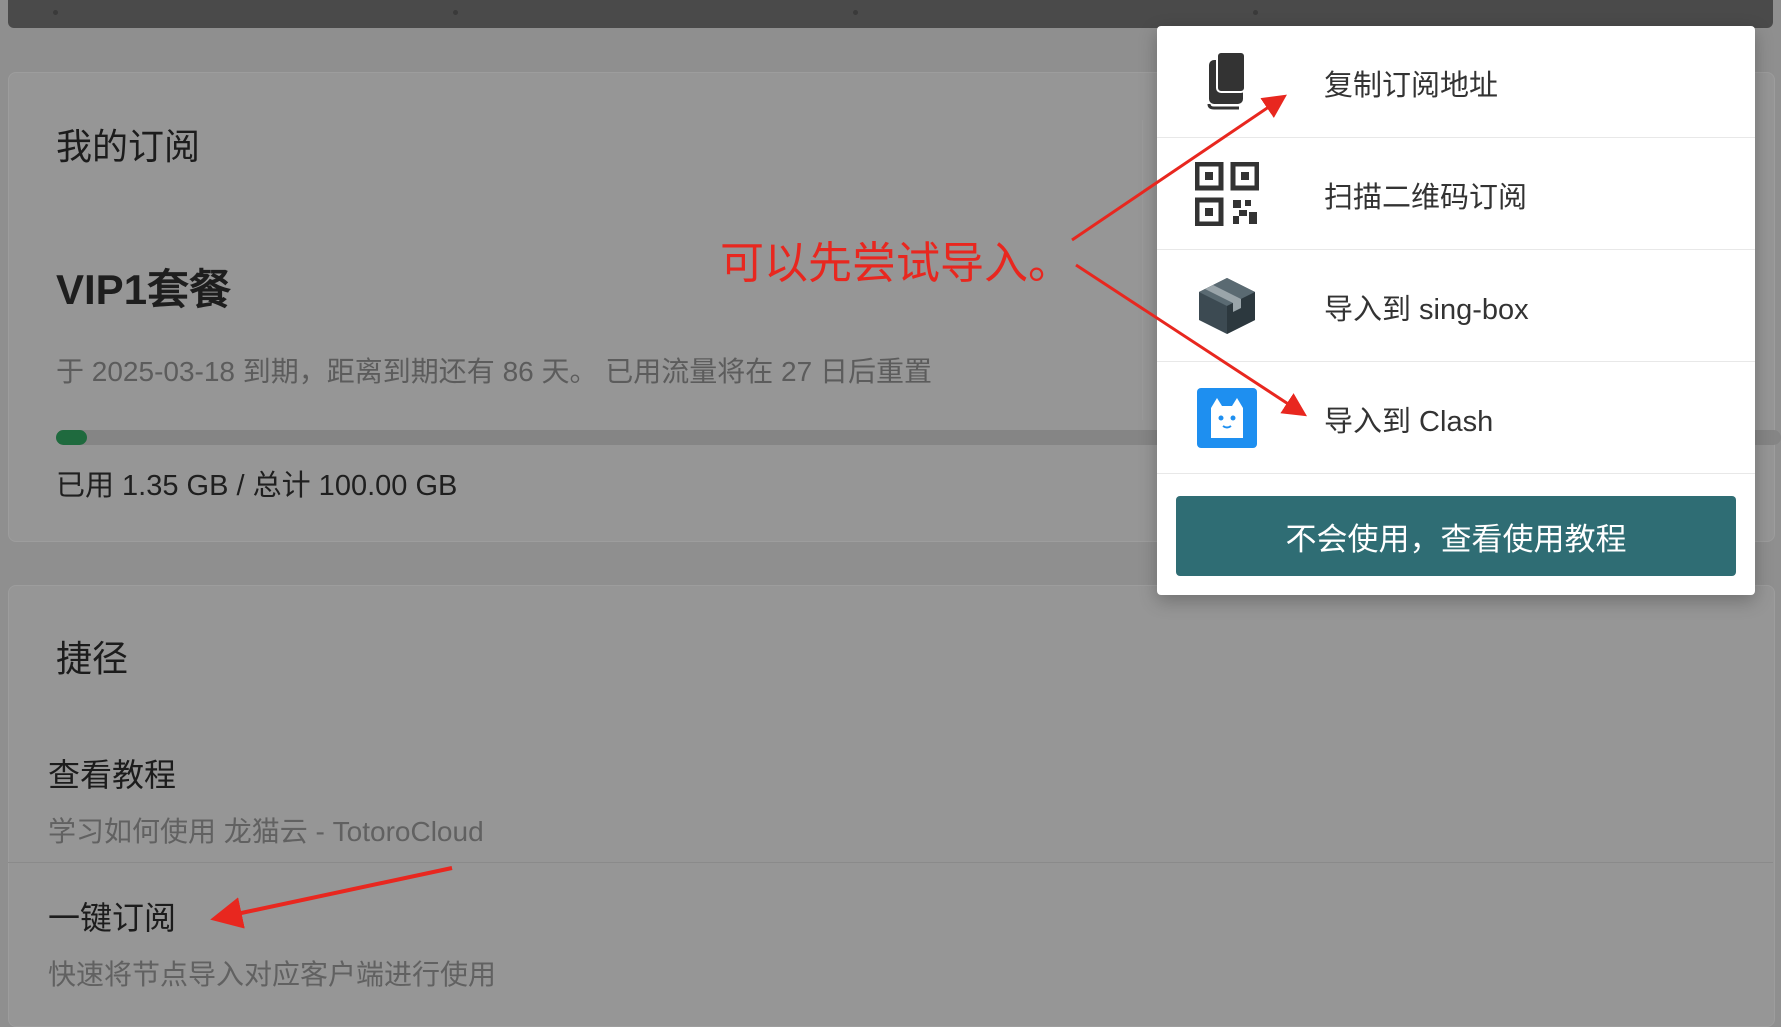  What do you see at coordinates (1426, 310) in the screenshot?
I see `menu-item-label: 导入到 sing-box` at bounding box center [1426, 310].